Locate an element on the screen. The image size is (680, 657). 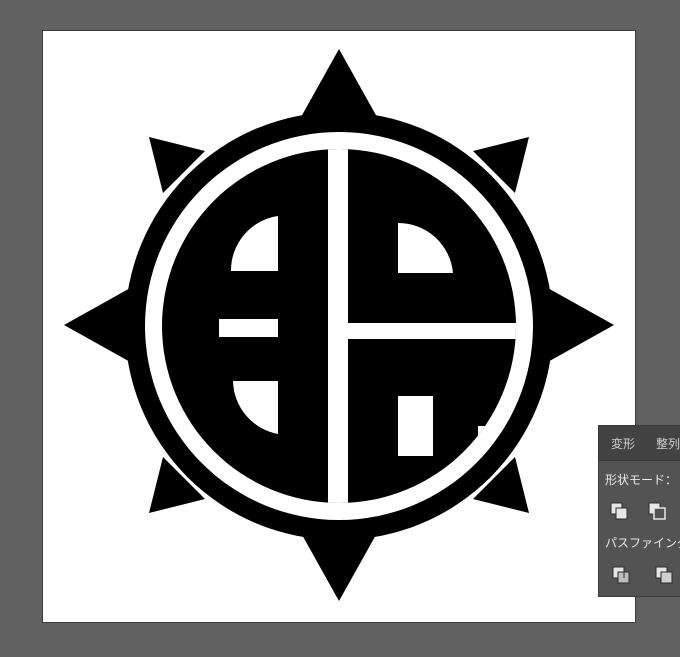
tab-align: 整列 is located at coordinates (668, 443).